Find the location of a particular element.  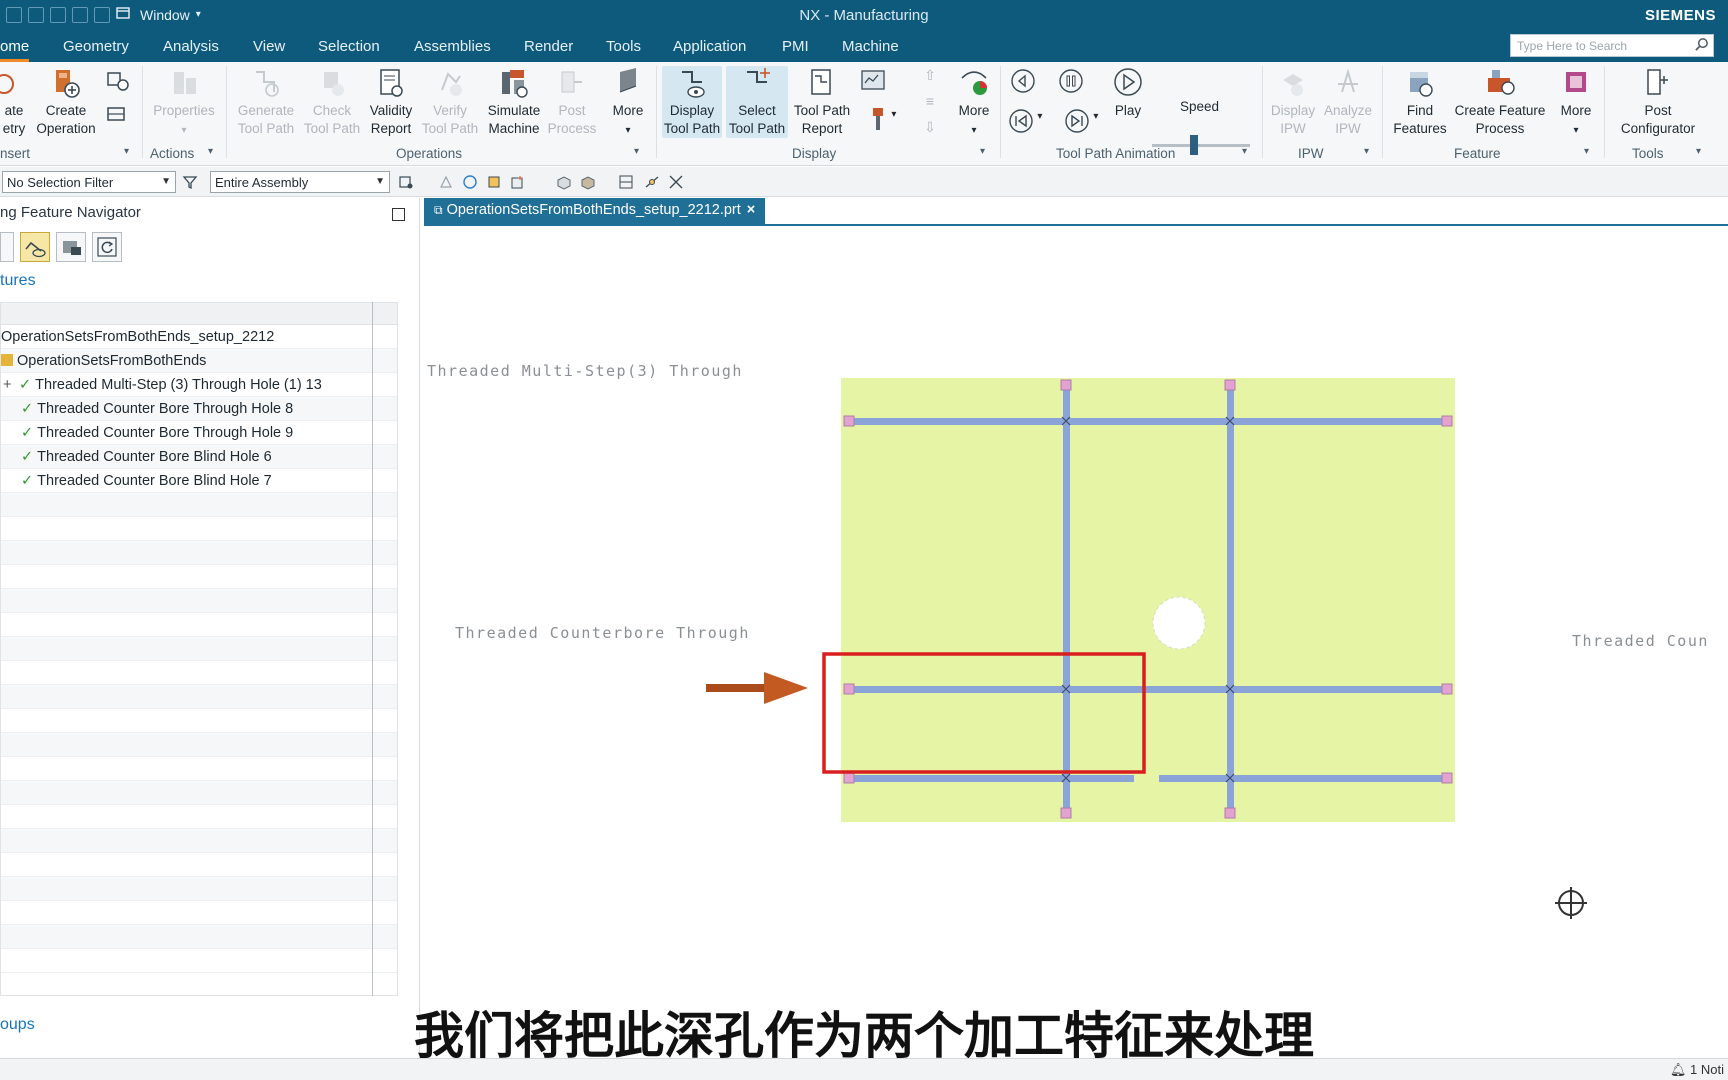

select-circle-icon is located at coordinates (470, 182).